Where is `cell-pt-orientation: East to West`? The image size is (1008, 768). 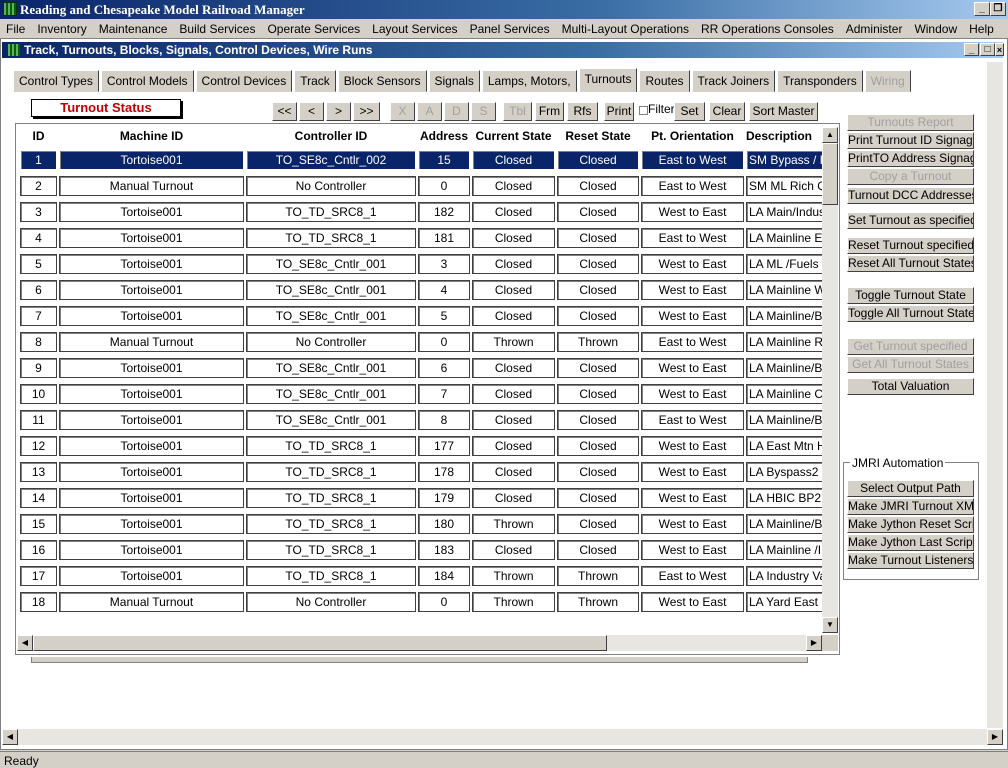
cell-pt-orientation: East to West is located at coordinates (692, 160).